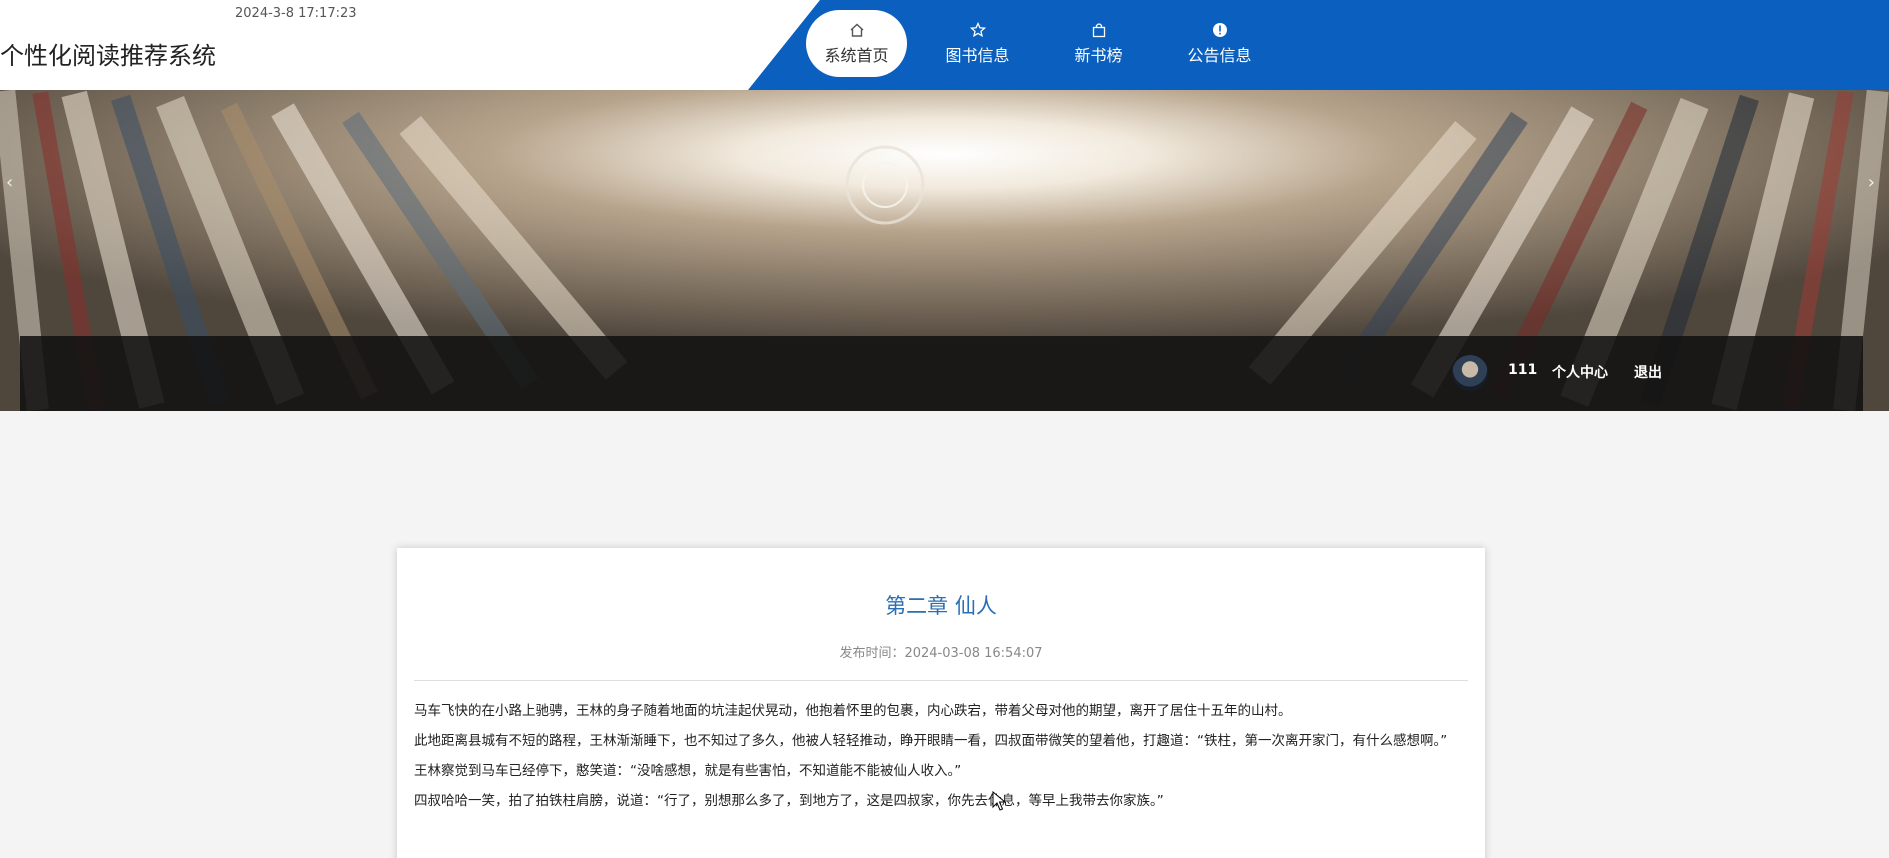  I want to click on carousel-prev-arrow: ‹, so click(9, 182).